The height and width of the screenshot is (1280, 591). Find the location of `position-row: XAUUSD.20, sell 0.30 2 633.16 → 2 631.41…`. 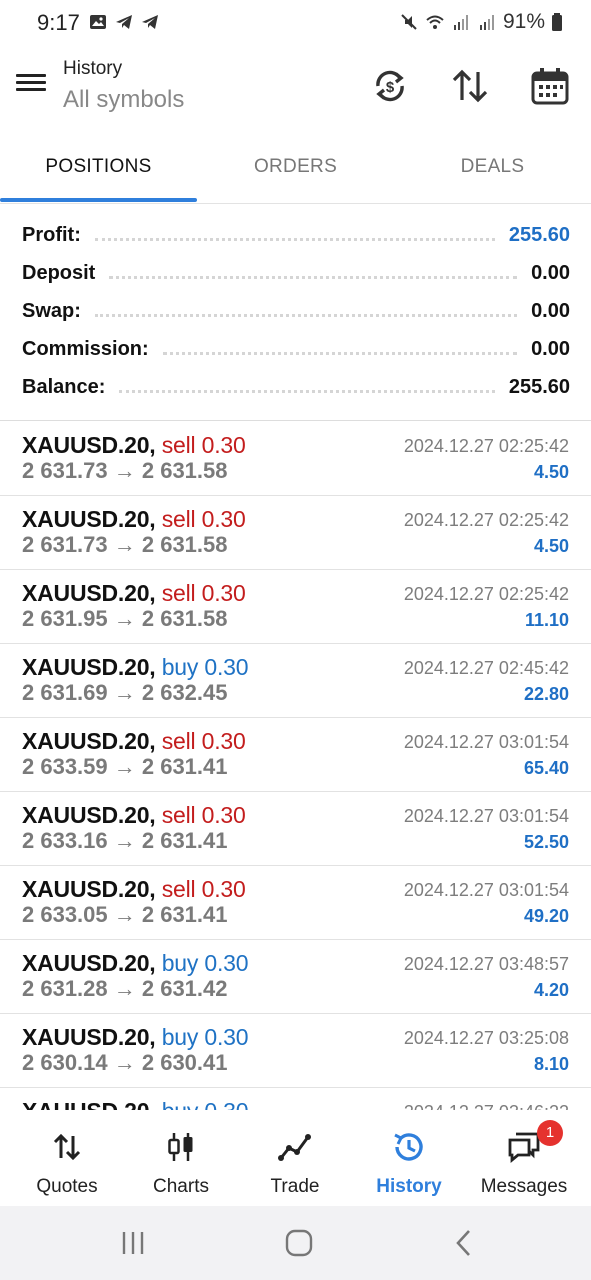

position-row: XAUUSD.20, sell 0.30 2 633.16 → 2 631.41… is located at coordinates (295, 829).